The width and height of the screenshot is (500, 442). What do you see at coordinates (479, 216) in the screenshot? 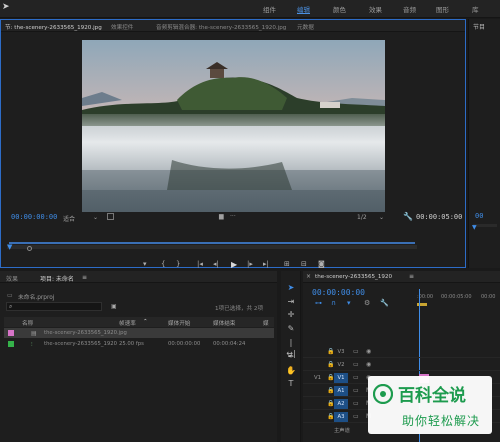
I see `program-timecode: 00` at bounding box center [479, 216].